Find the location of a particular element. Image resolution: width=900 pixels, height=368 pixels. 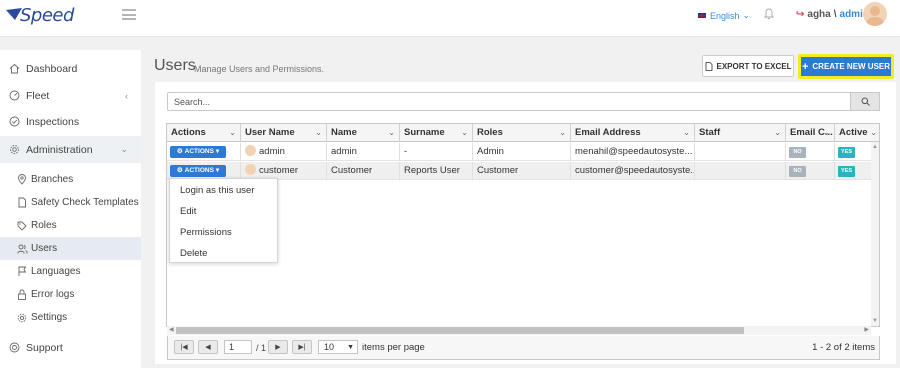

avatar is located at coordinates (875, 14).